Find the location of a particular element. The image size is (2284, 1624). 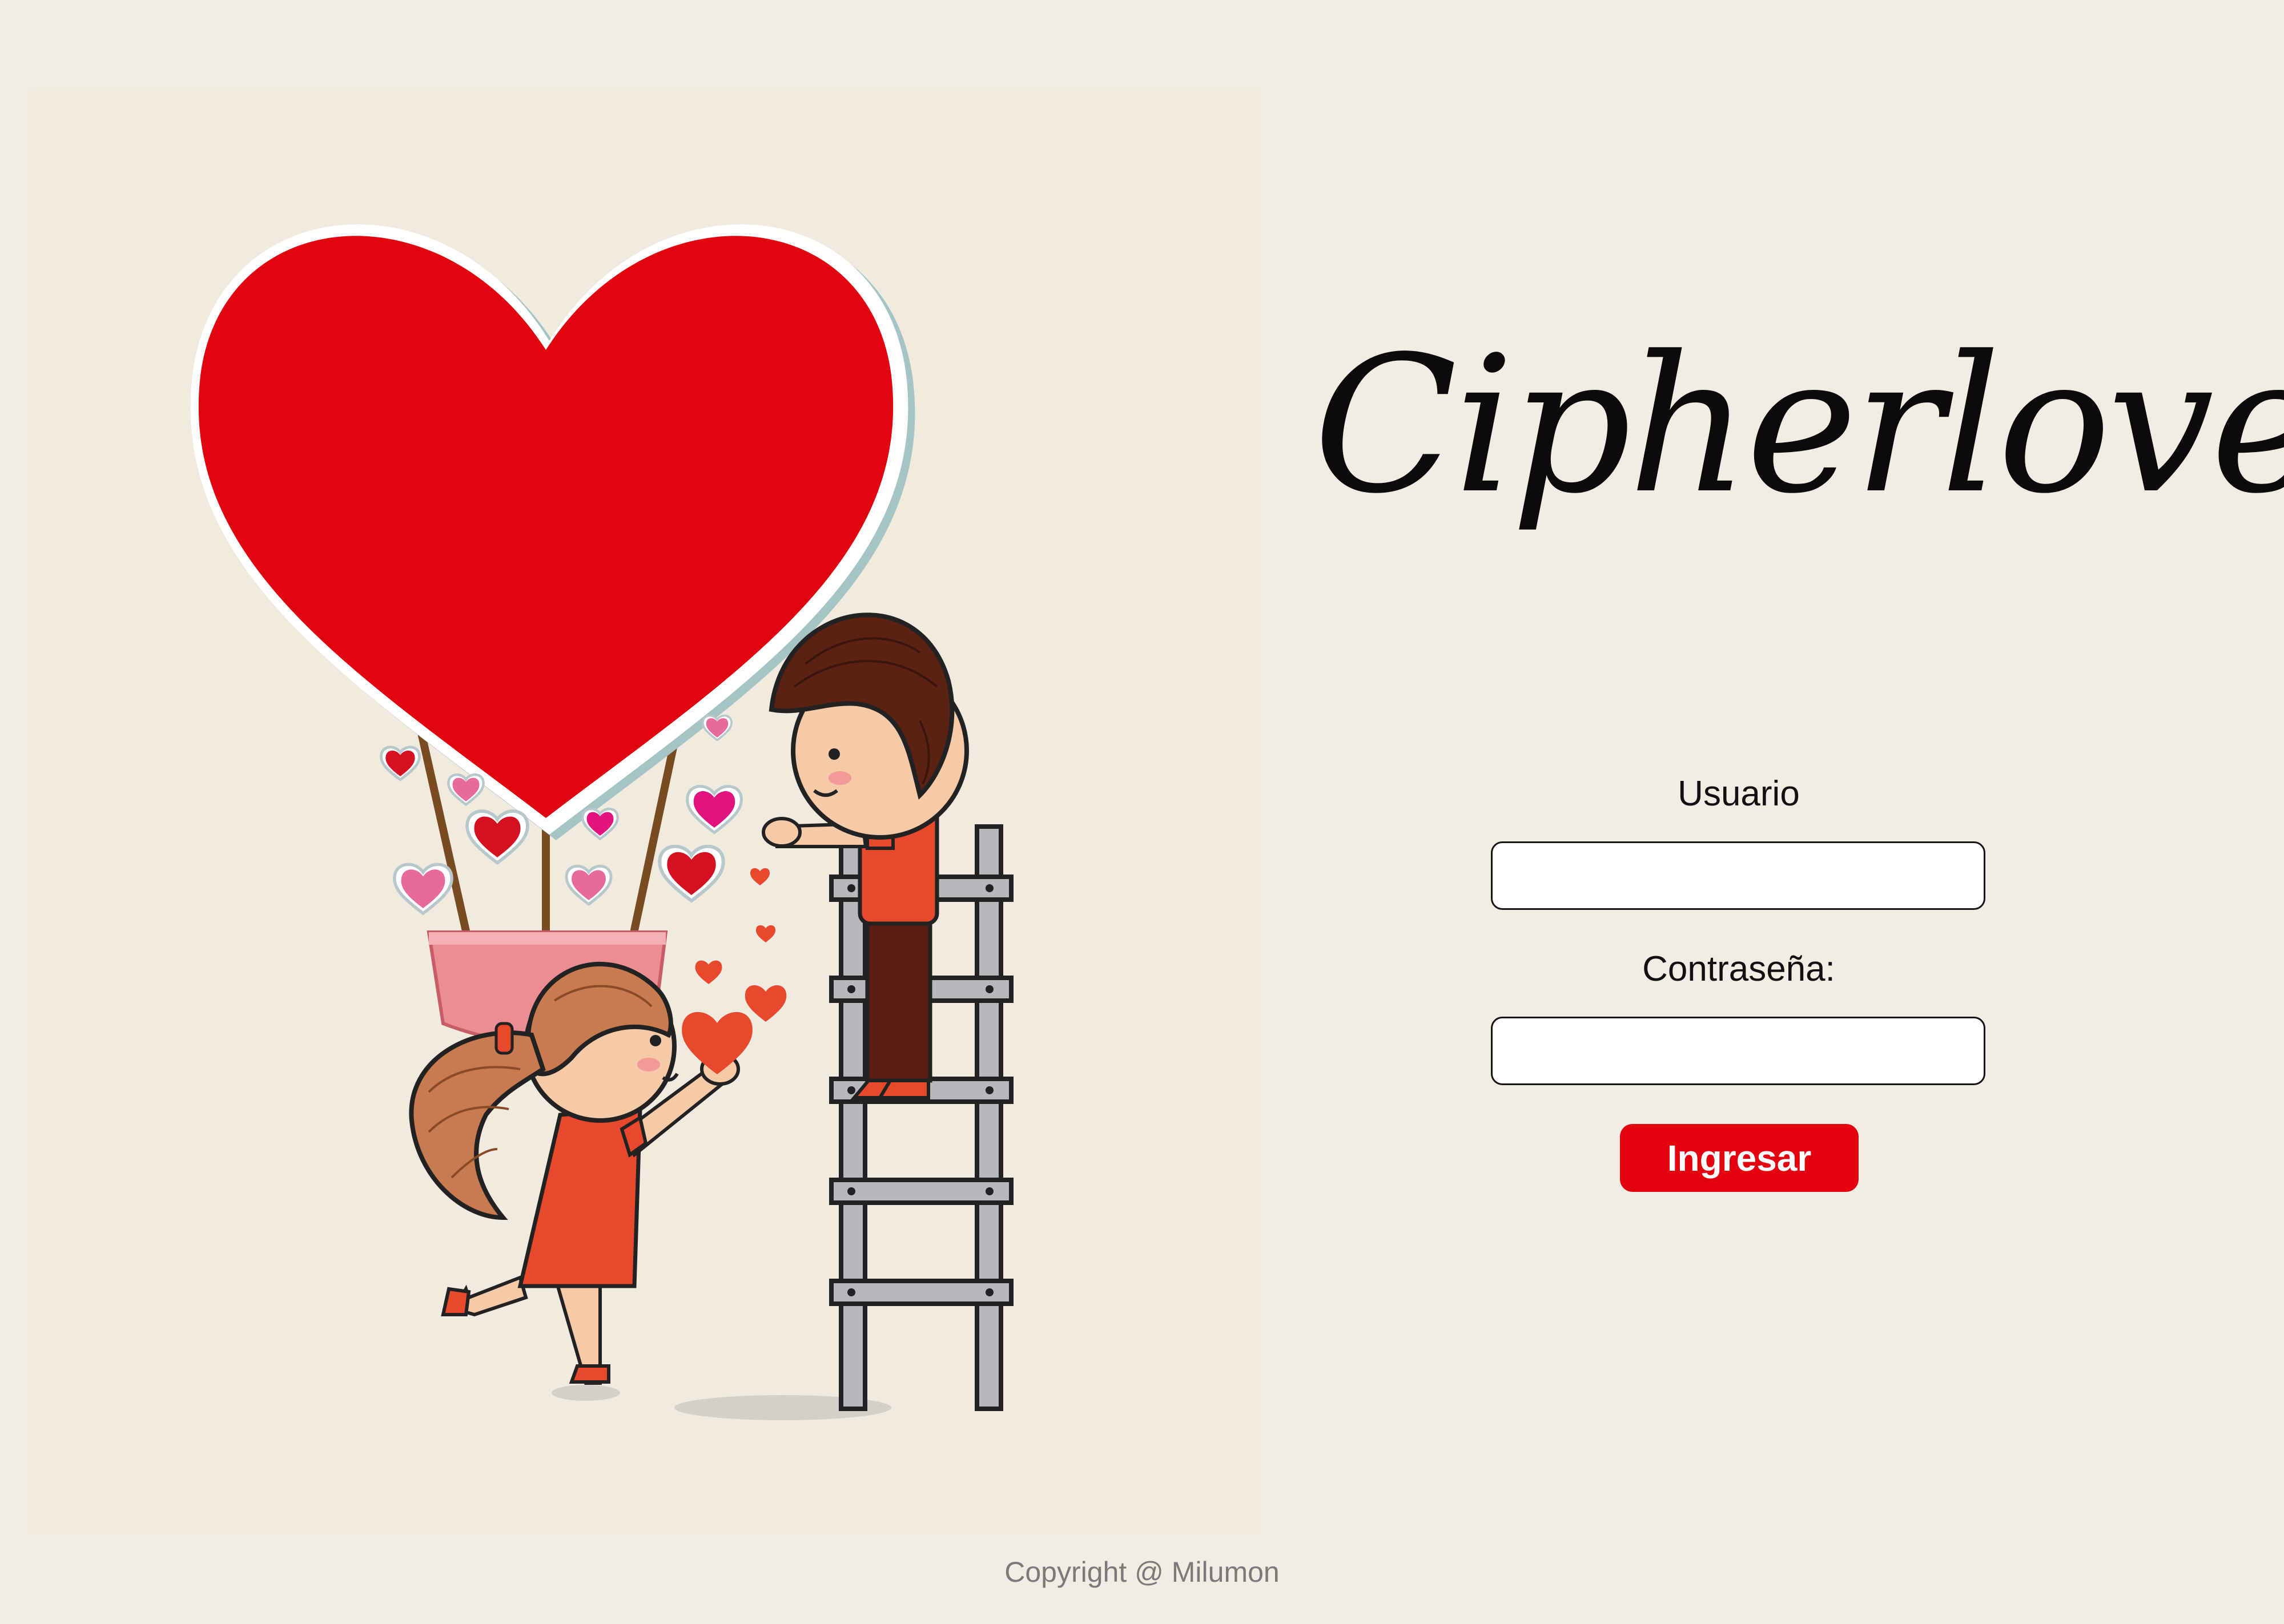

girl-shadow is located at coordinates (586, 1393).